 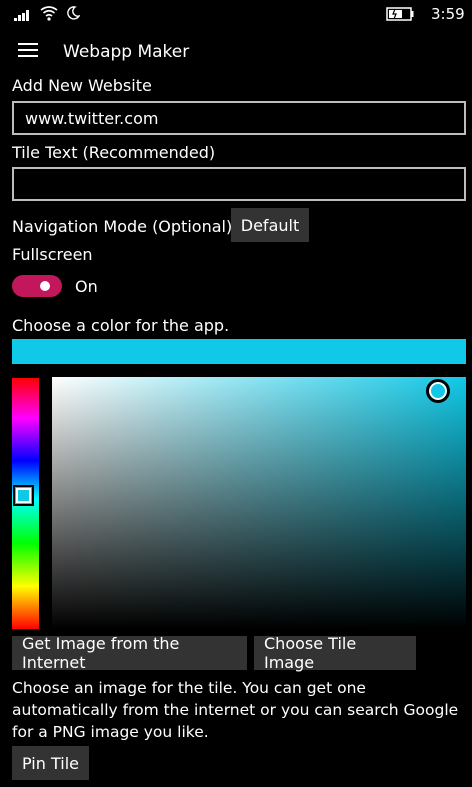 What do you see at coordinates (438, 391) in the screenshot?
I see `color-picker-thumb` at bounding box center [438, 391].